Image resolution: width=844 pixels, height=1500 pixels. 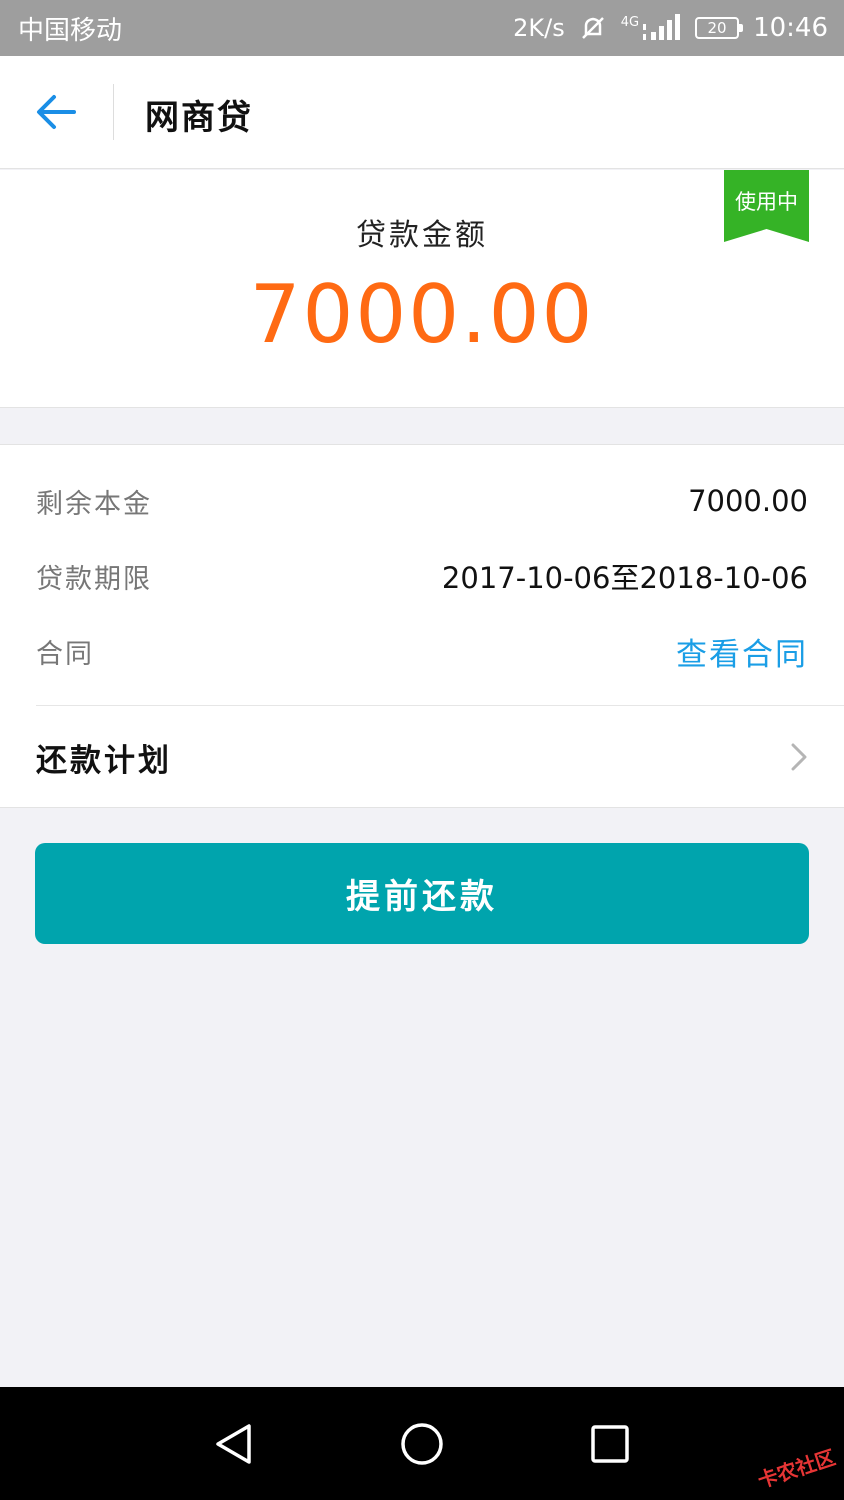 I want to click on battery-icon: 20, so click(x=719, y=28).